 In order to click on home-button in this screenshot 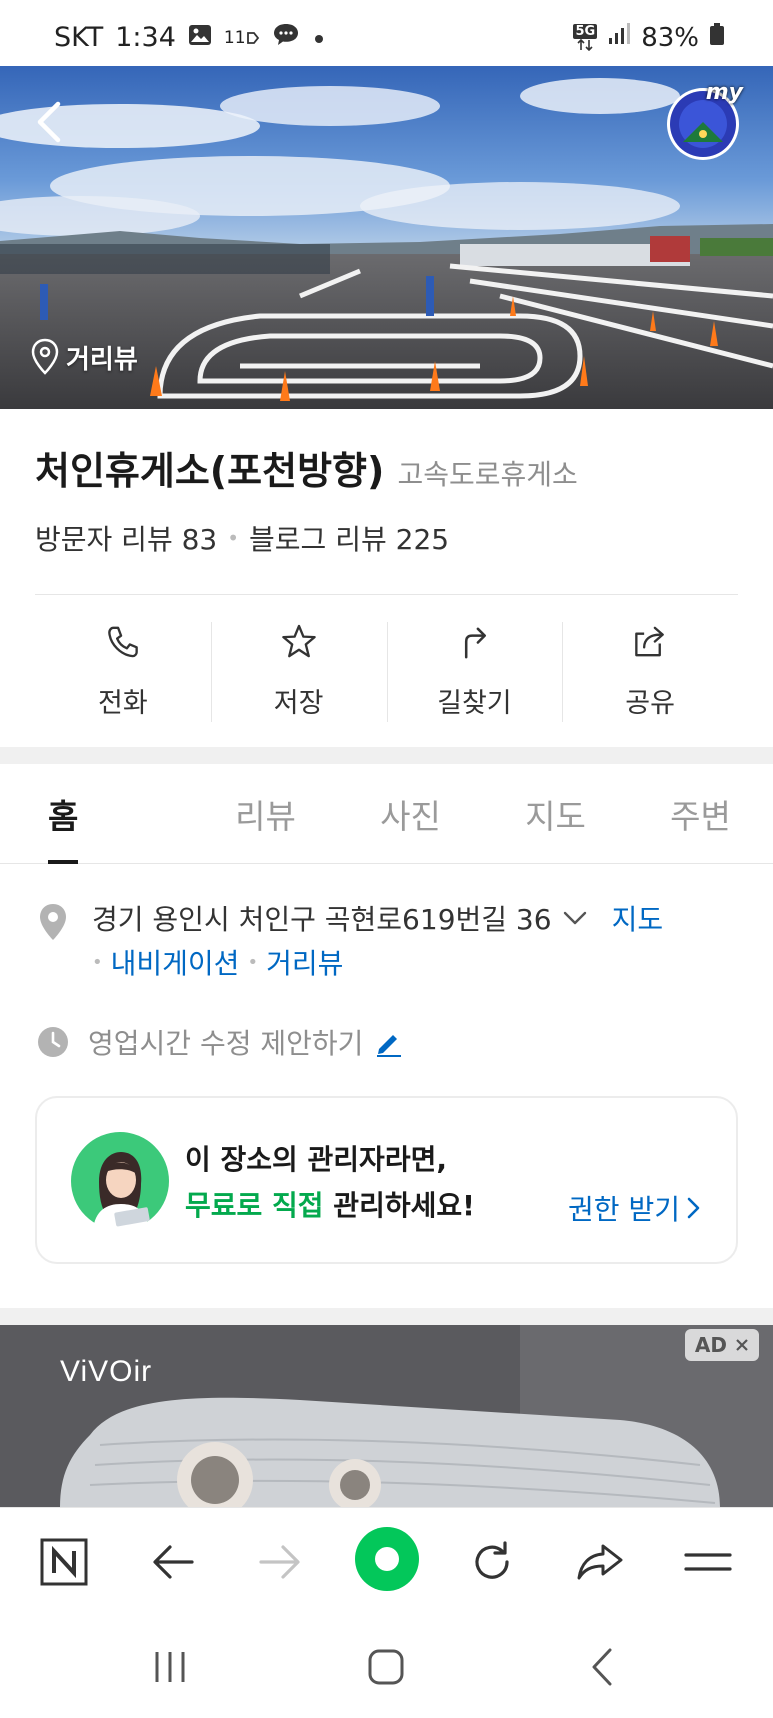, I will do `click(386, 1667)`.